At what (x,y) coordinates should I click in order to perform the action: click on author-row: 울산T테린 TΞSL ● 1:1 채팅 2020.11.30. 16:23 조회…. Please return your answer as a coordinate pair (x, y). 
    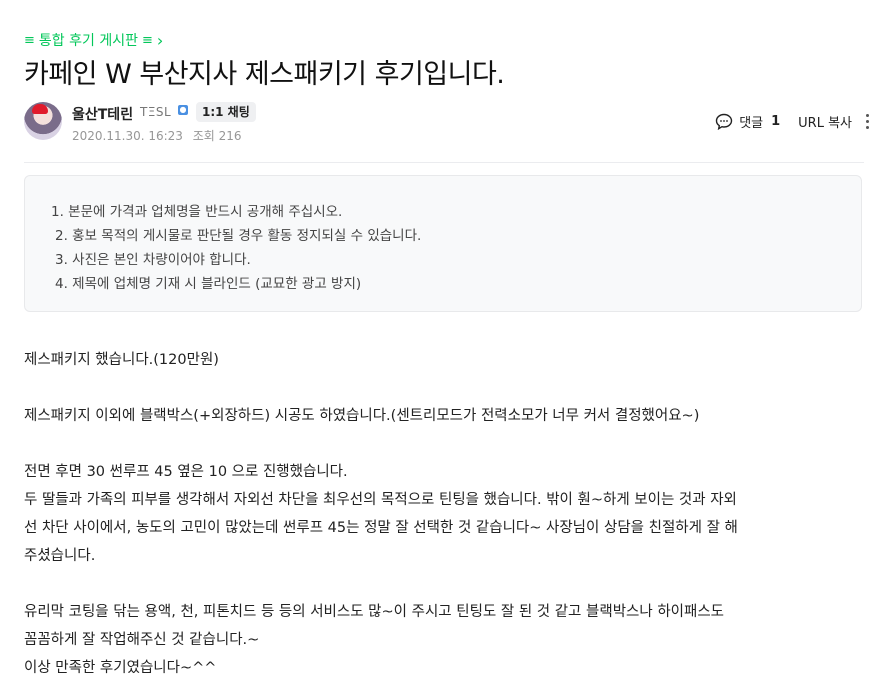
    Looking at the image, I should click on (447, 123).